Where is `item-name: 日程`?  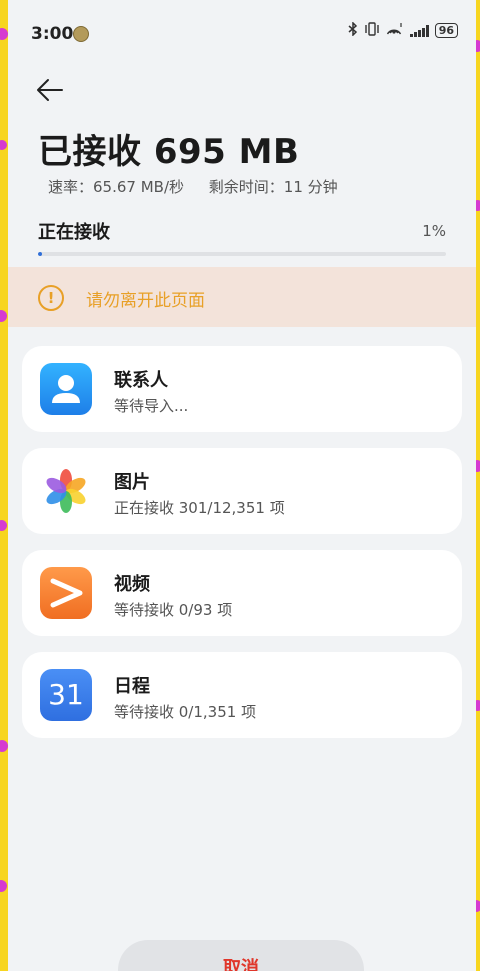 item-name: 日程 is located at coordinates (132, 686).